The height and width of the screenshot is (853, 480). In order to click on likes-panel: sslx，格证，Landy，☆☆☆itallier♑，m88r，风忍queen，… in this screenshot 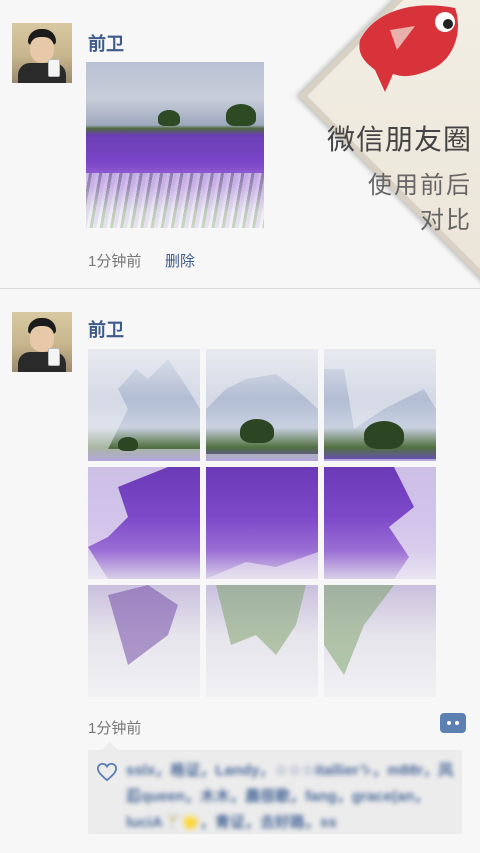, I will do `click(275, 789)`.